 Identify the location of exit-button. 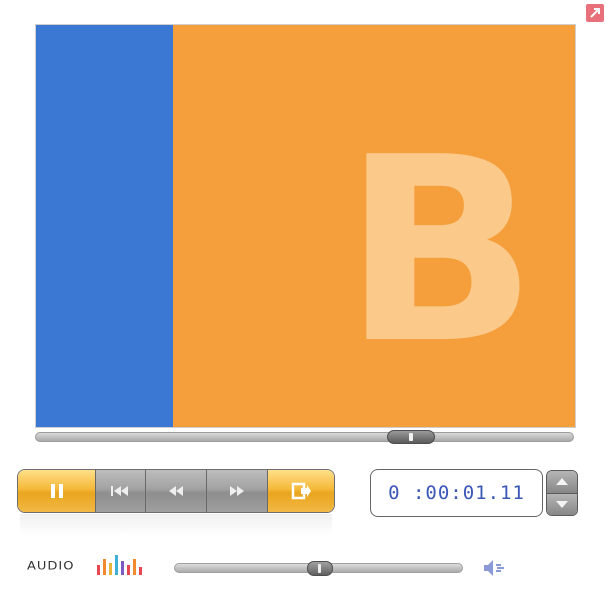
(301, 491).